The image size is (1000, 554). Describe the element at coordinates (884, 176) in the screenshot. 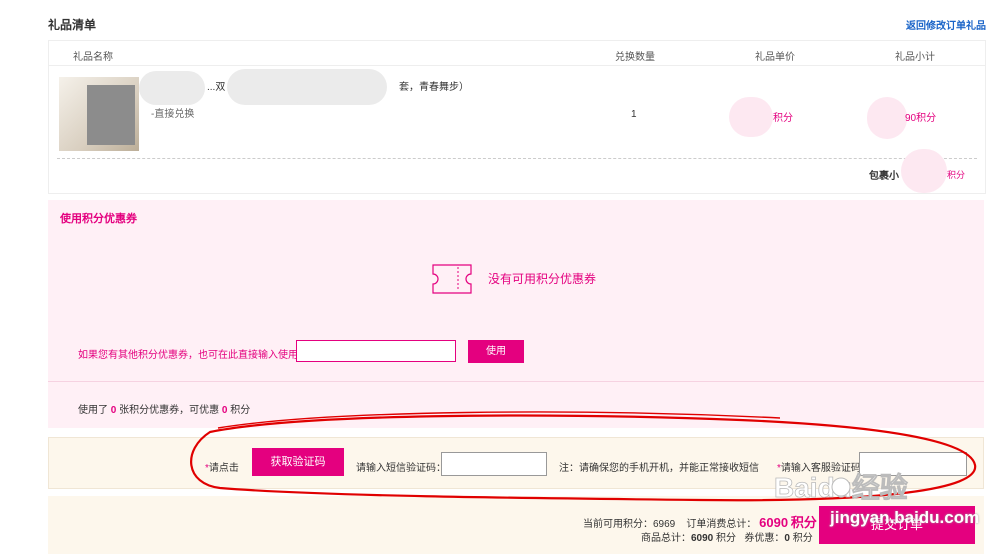

I see `shipping-label: 包裹小` at that location.